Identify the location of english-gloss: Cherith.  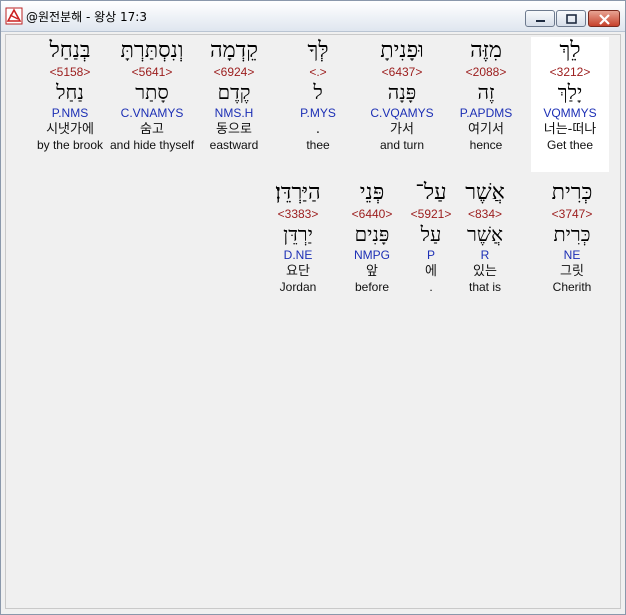
(572, 287).